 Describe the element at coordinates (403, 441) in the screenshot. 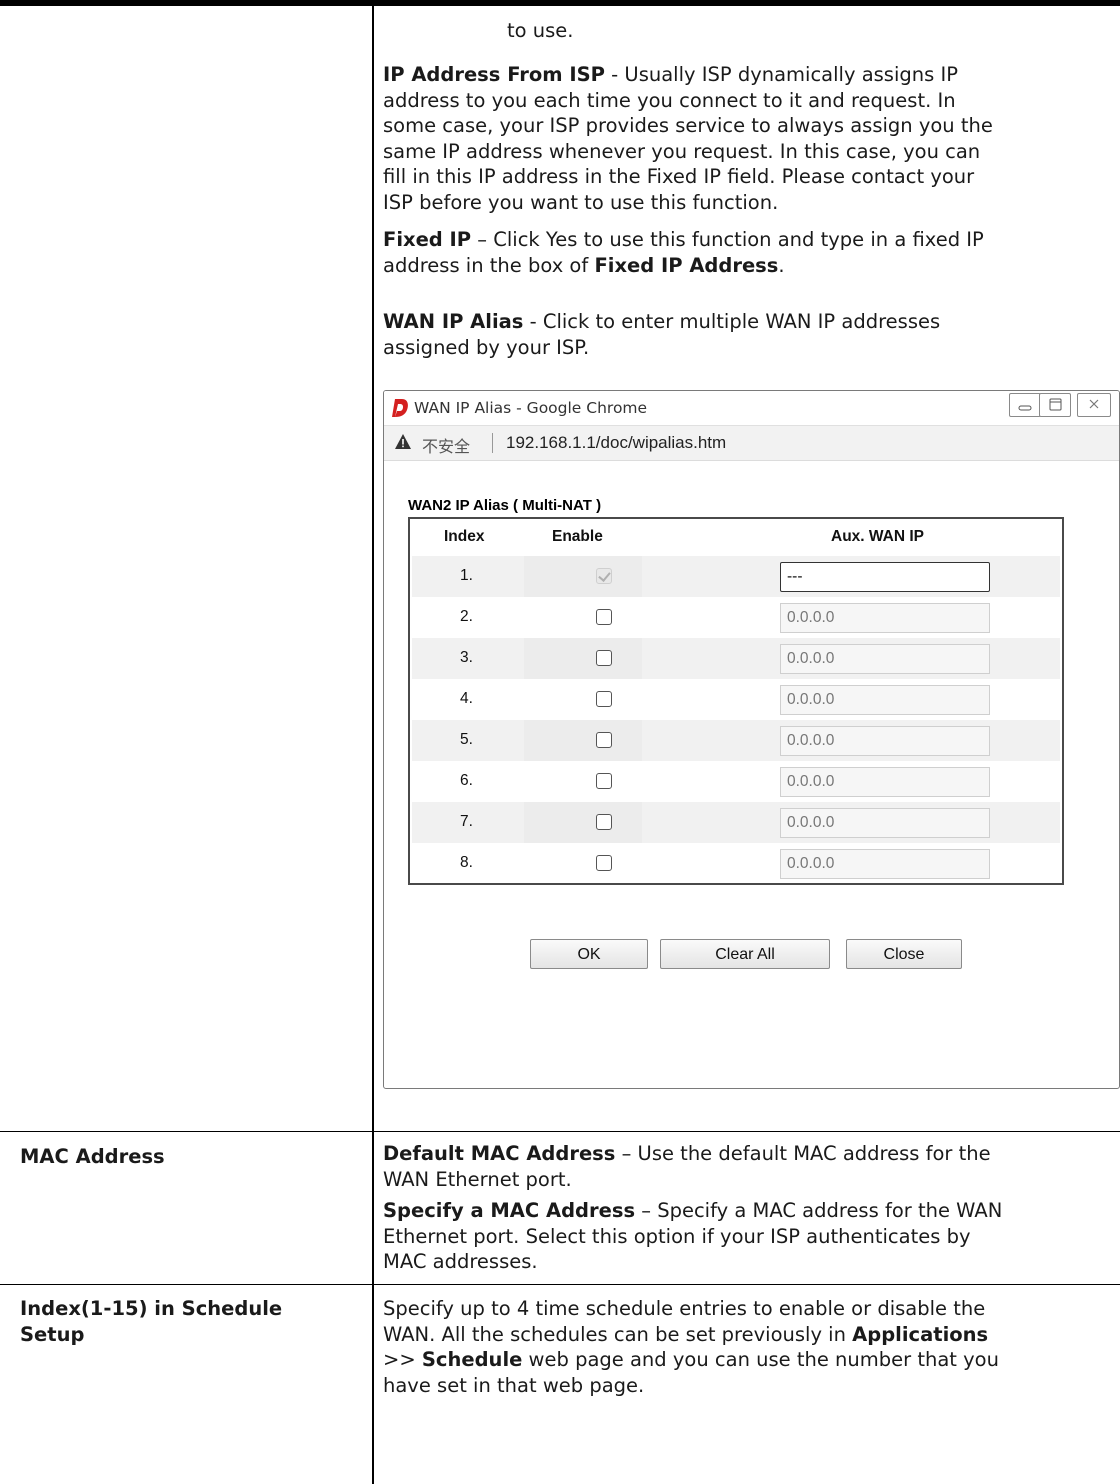

I see `warning-icon` at that location.